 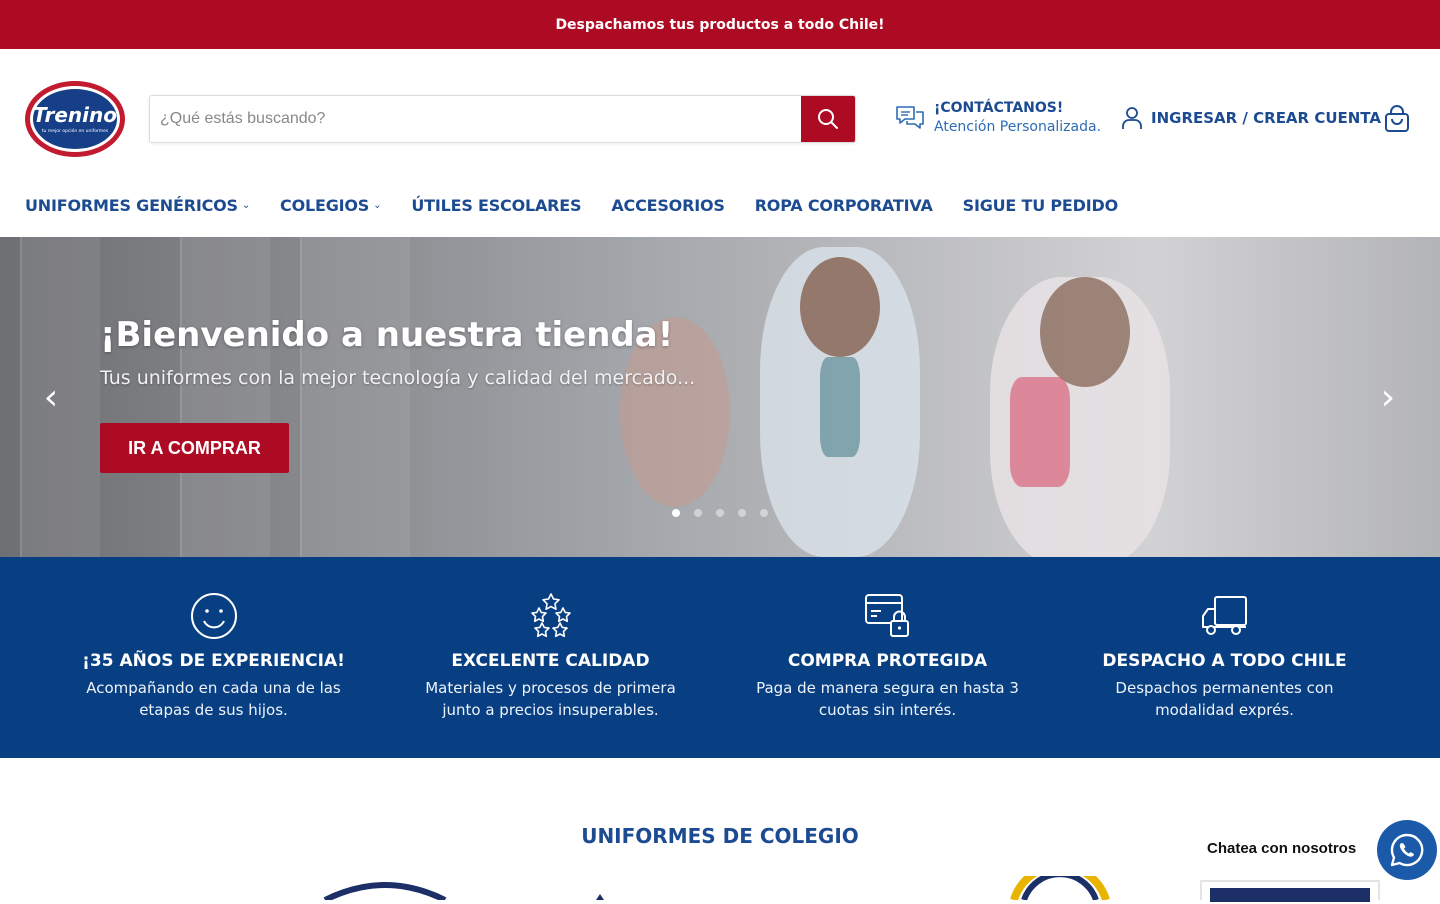 I want to click on contact-title: ¡CONTÁCTANOS!, so click(x=999, y=108).